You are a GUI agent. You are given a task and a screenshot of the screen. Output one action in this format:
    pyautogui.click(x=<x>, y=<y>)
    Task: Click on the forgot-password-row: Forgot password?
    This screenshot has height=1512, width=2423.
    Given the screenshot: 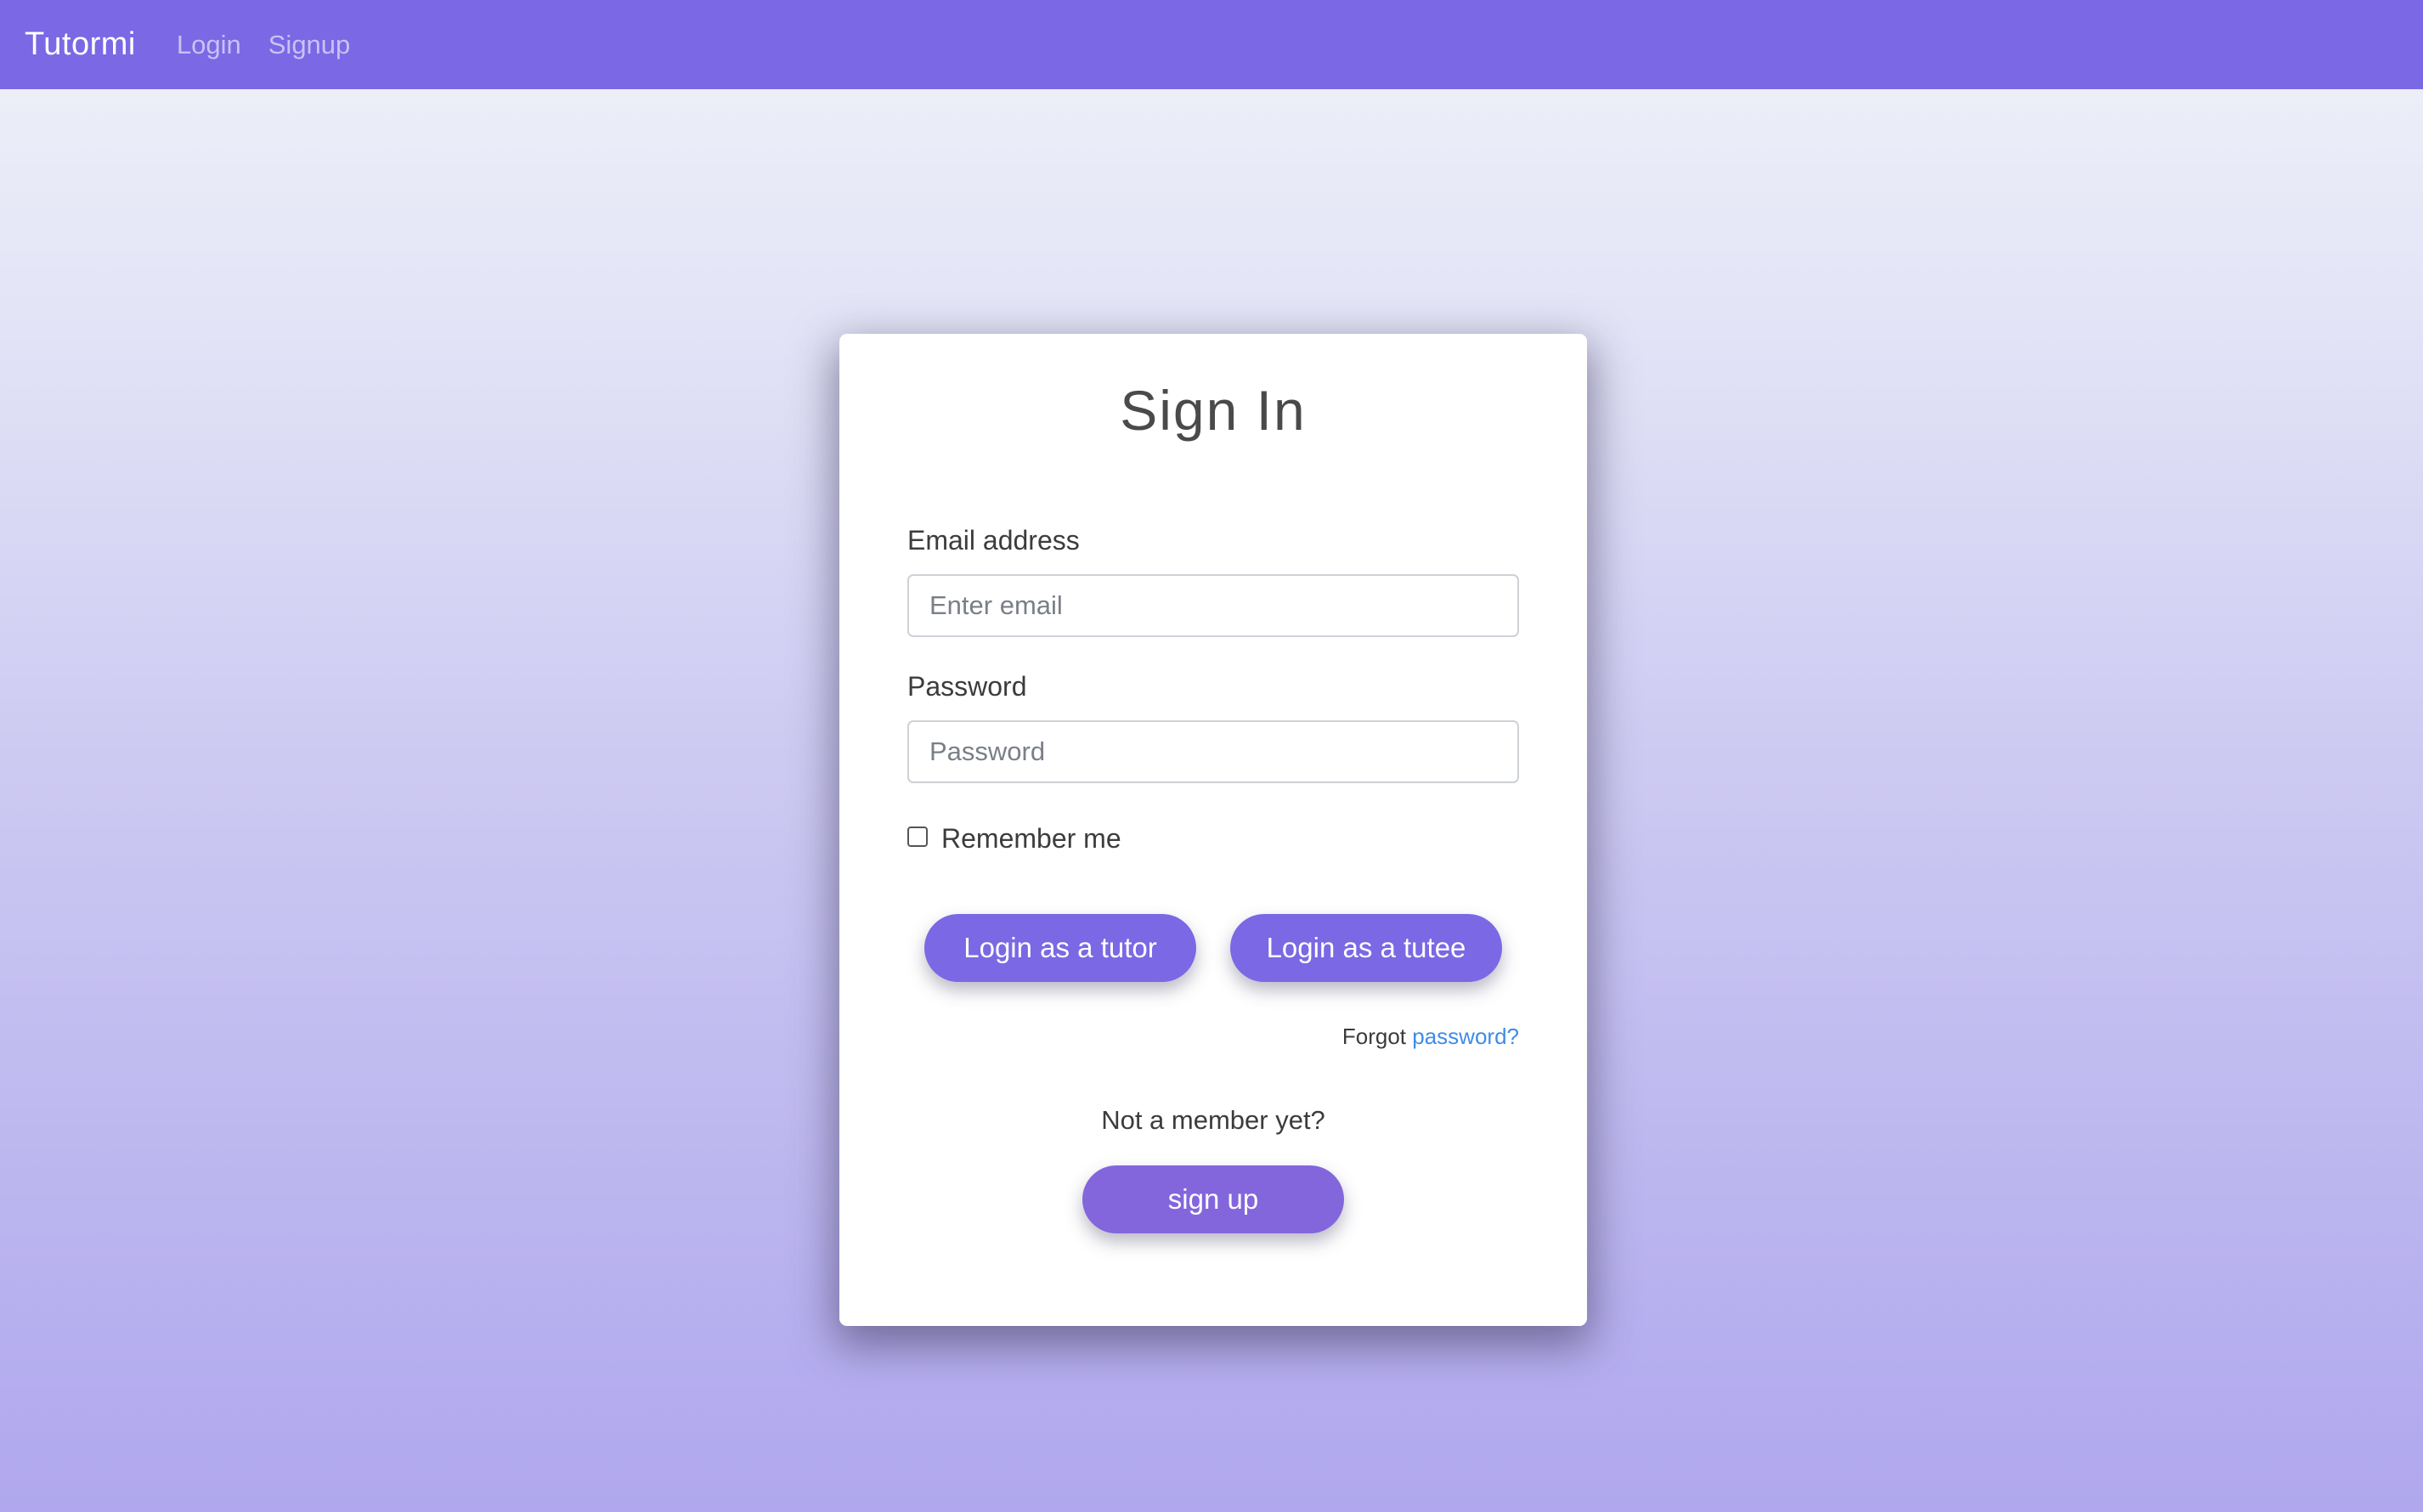 What is the action you would take?
    pyautogui.click(x=1431, y=1037)
    